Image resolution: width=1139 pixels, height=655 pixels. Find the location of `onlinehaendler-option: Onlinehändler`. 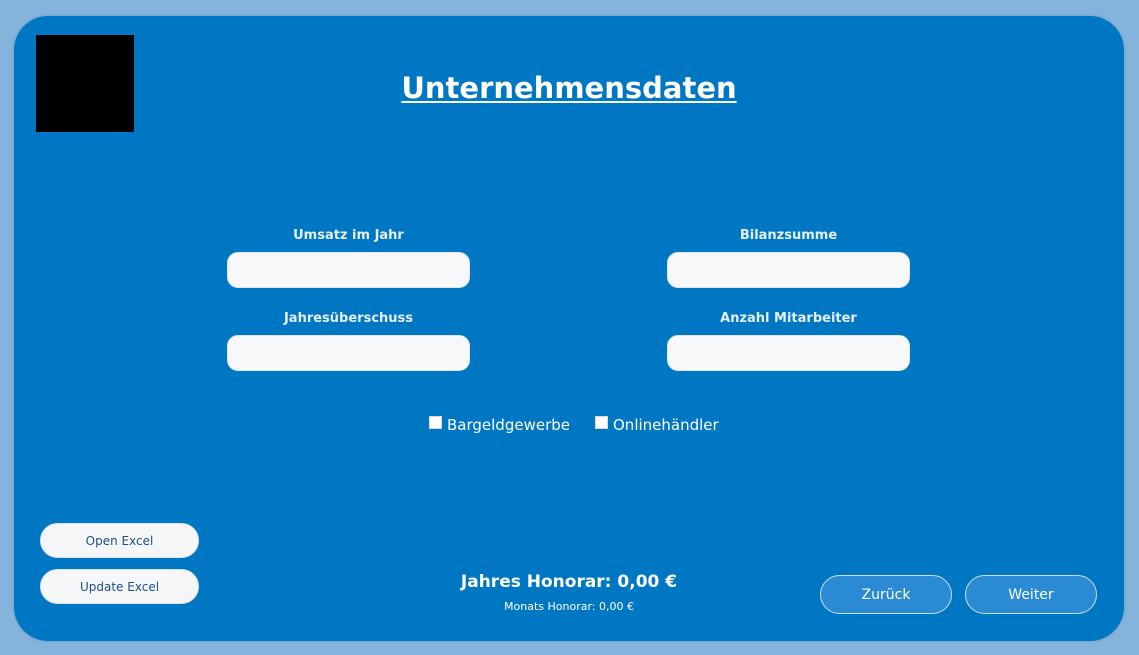

onlinehaendler-option: Onlinehändler is located at coordinates (657, 424).